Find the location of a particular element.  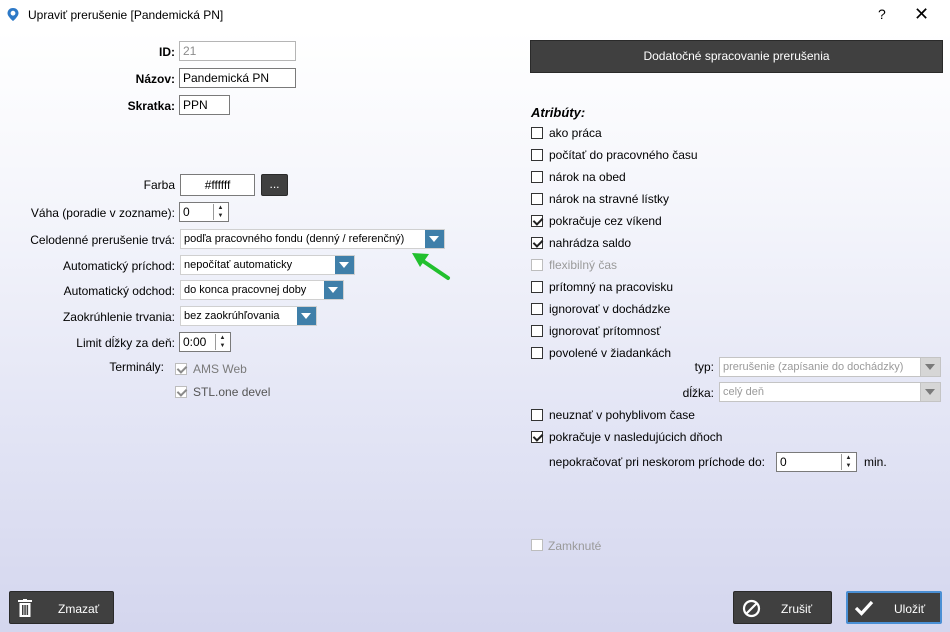

name-input: Pandemická PN is located at coordinates (237, 78).